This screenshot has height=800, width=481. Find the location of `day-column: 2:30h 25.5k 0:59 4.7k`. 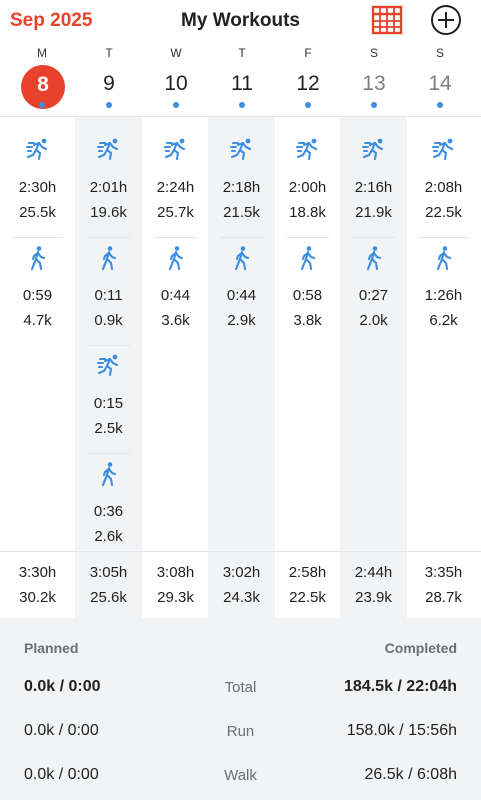

day-column: 2:30h 25.5k 0:59 4.7k is located at coordinates (37, 334).